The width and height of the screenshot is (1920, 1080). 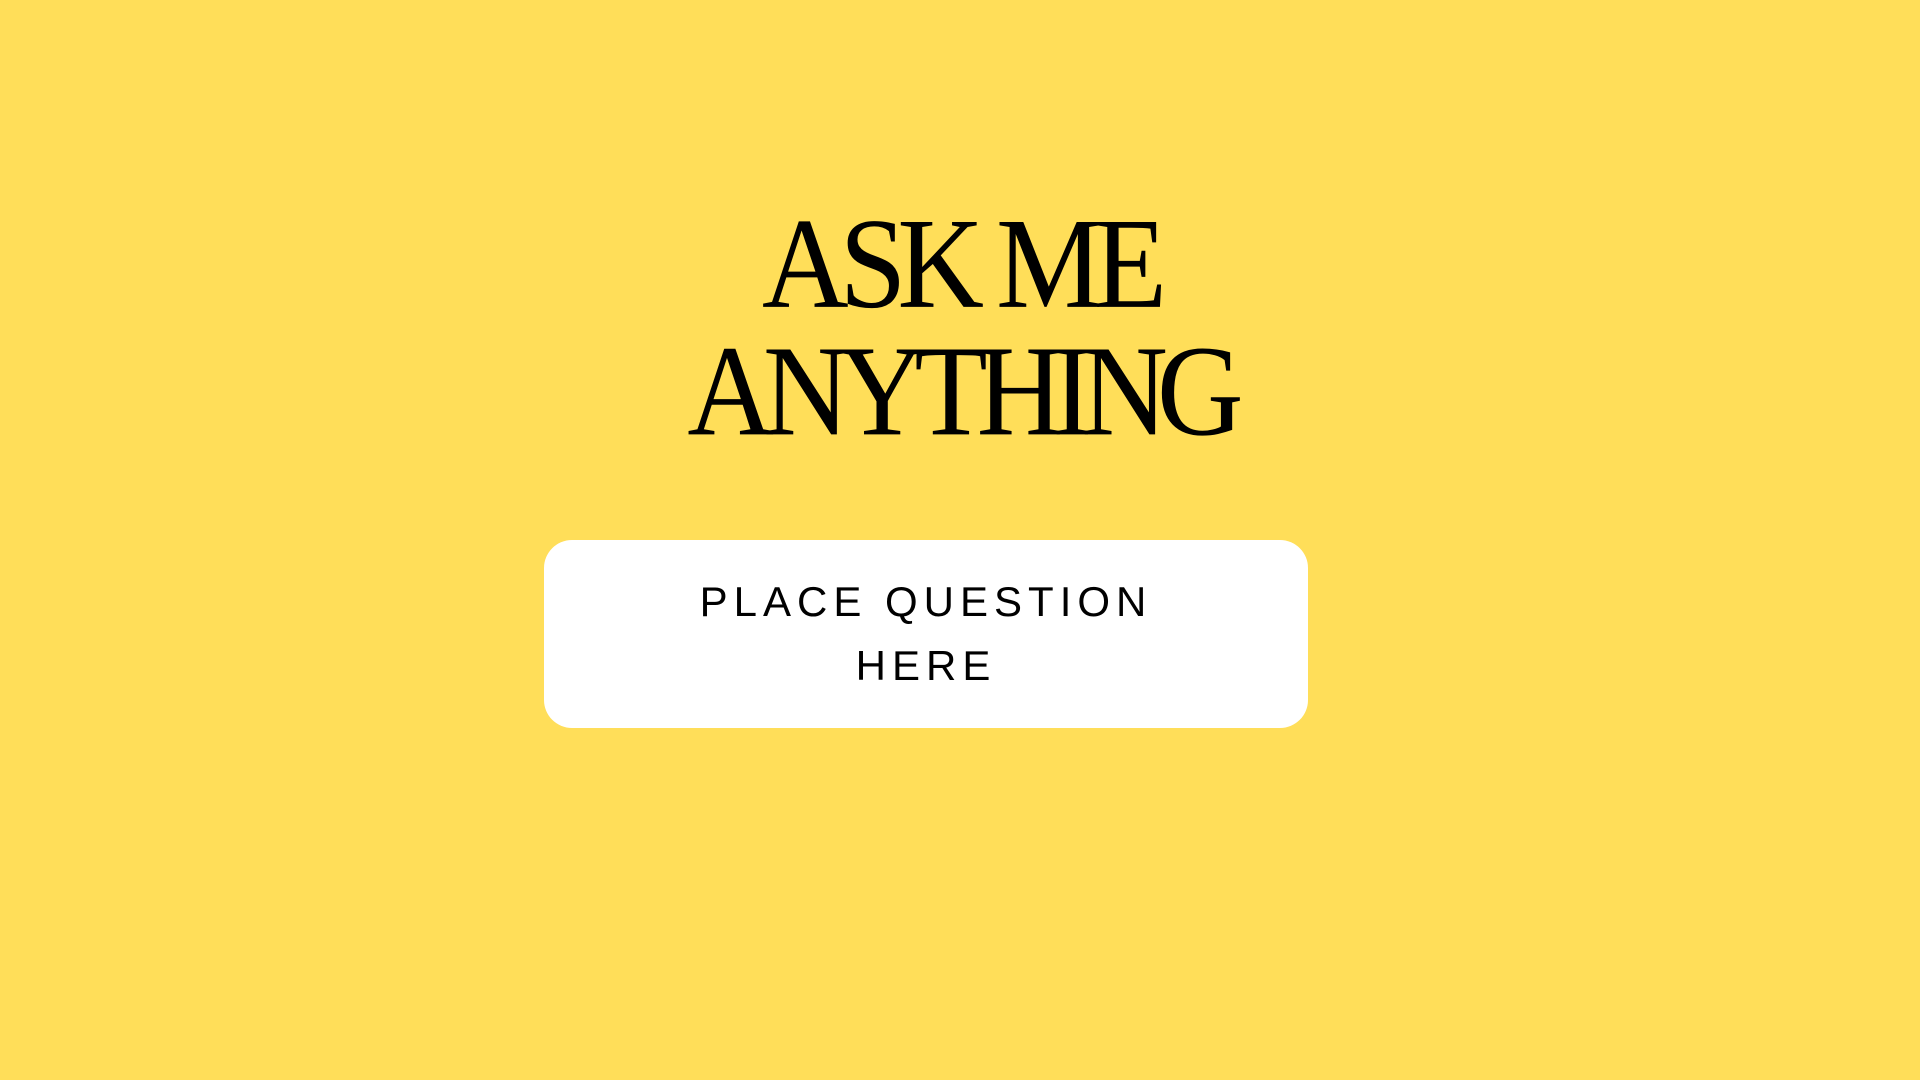 I want to click on headline-line-2: ANYTHING, so click(x=965, y=390).